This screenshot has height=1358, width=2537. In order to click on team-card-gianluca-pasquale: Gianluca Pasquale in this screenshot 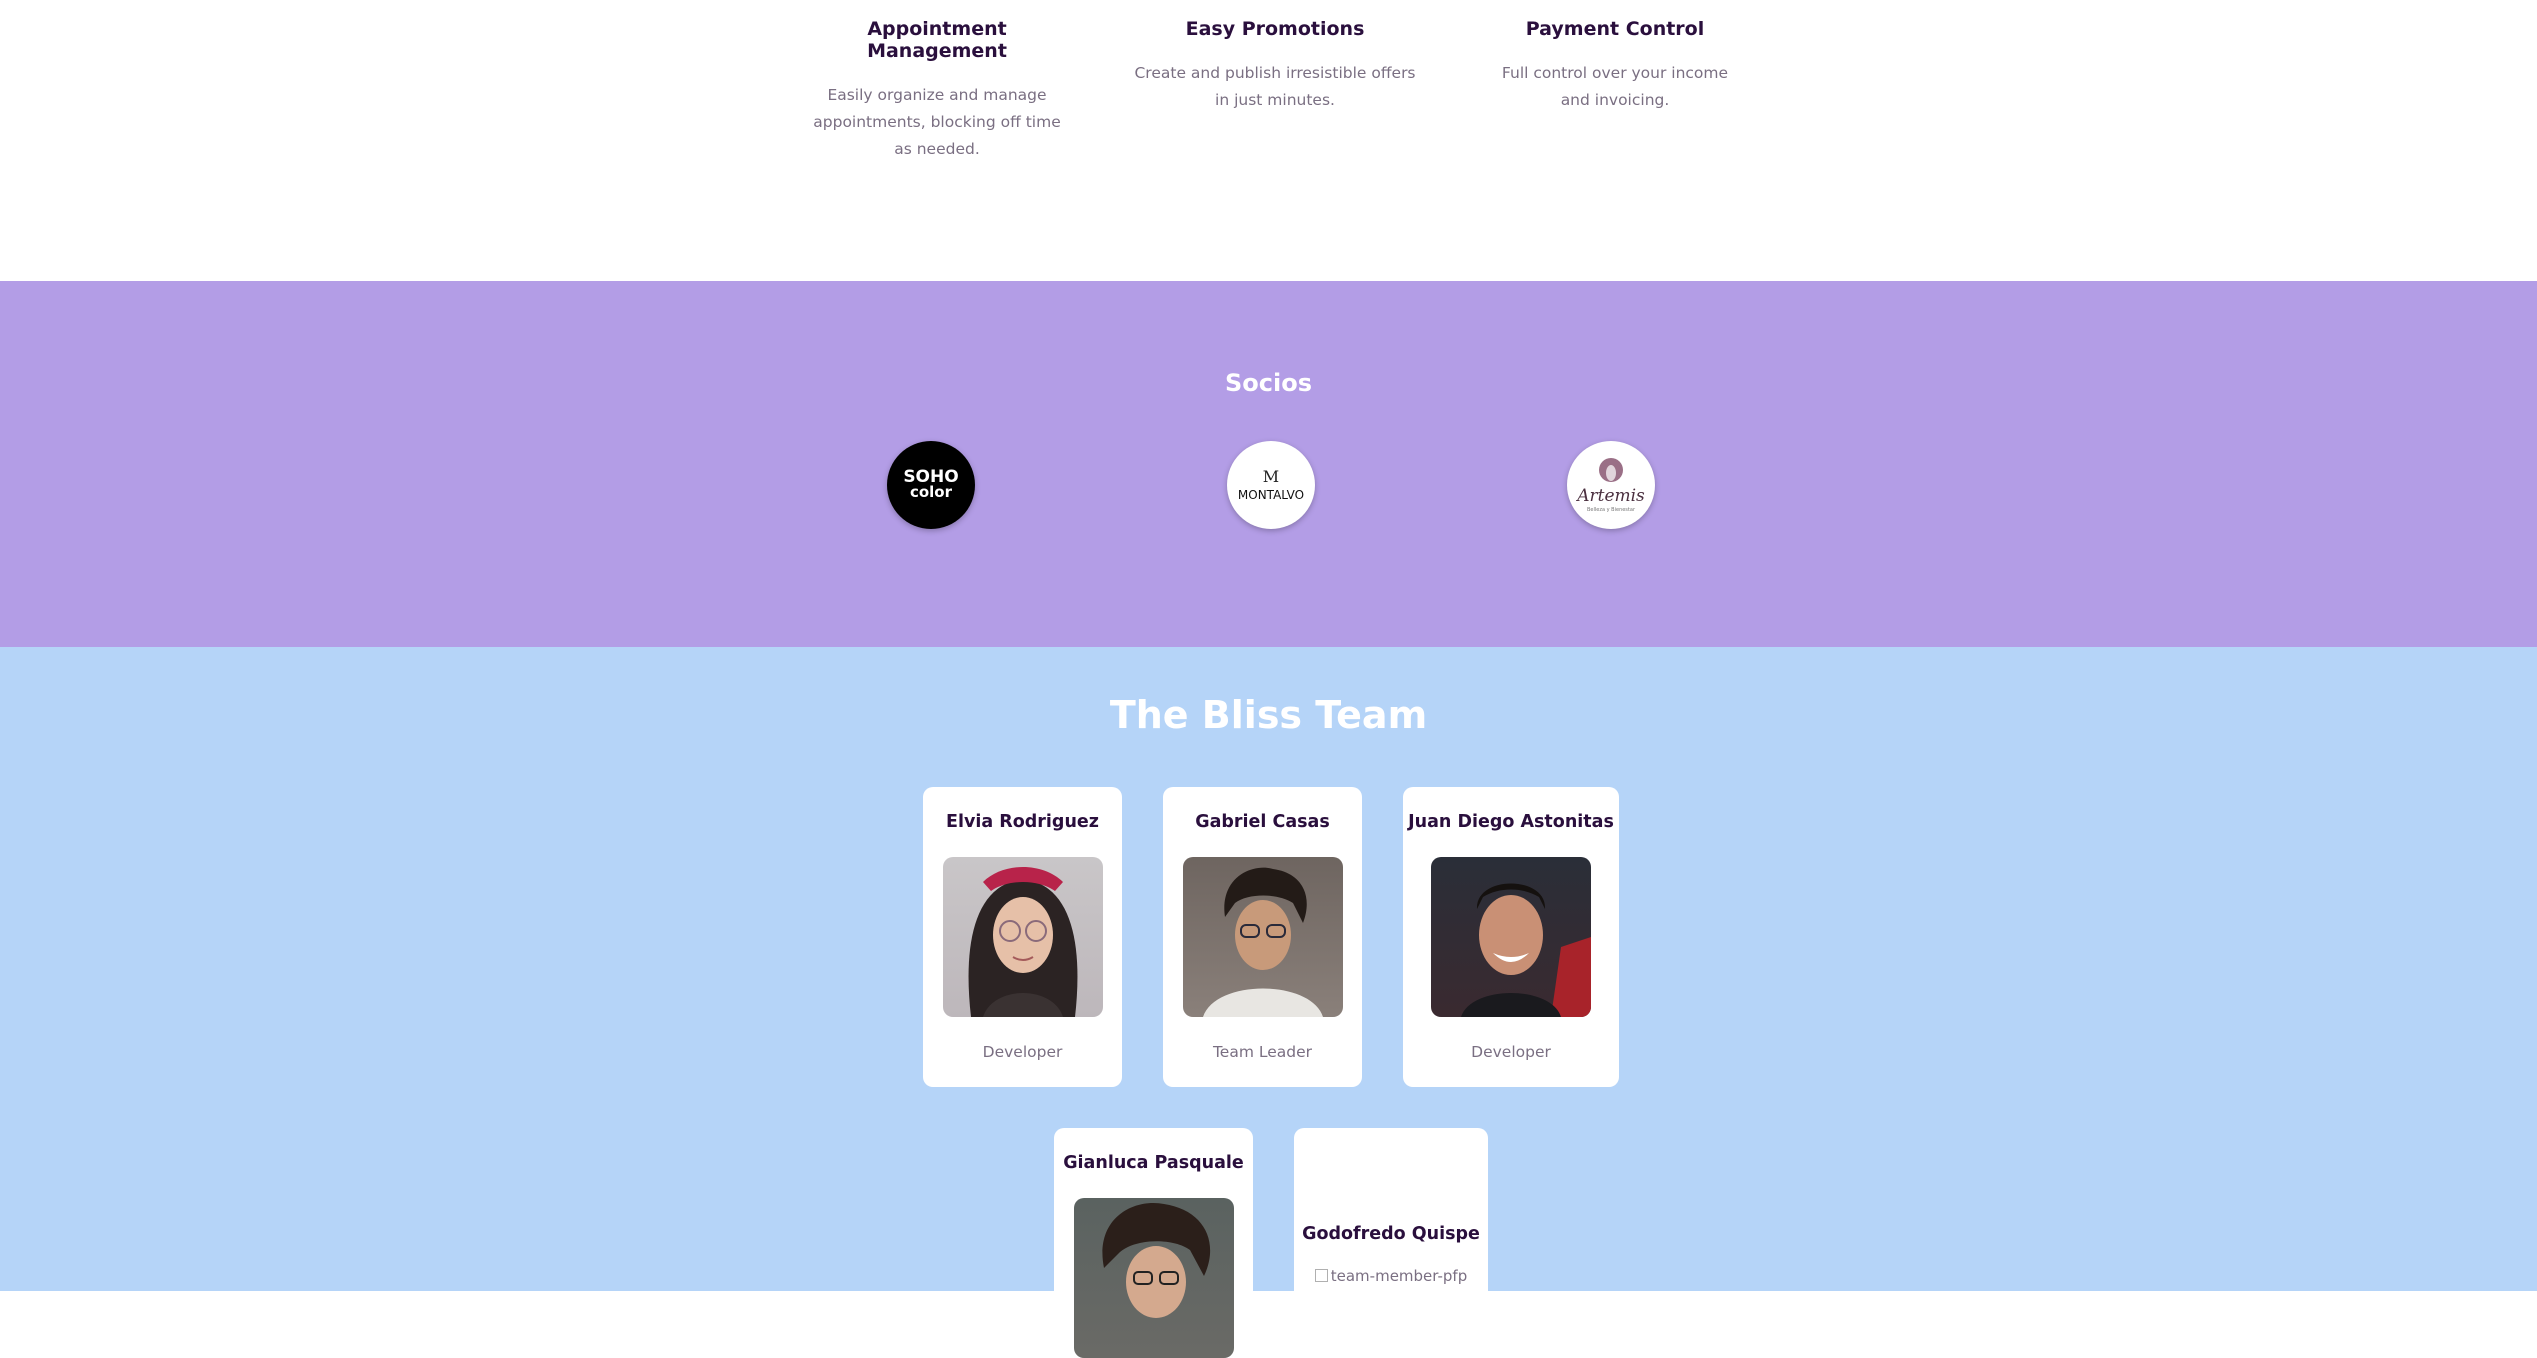, I will do `click(1153, 1243)`.